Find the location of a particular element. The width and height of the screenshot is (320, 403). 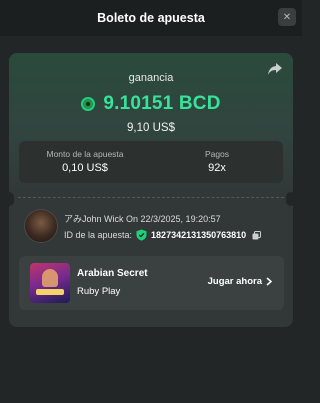

game-card: Arabian Secret Ruby Play Jugar ahora is located at coordinates (151, 283).